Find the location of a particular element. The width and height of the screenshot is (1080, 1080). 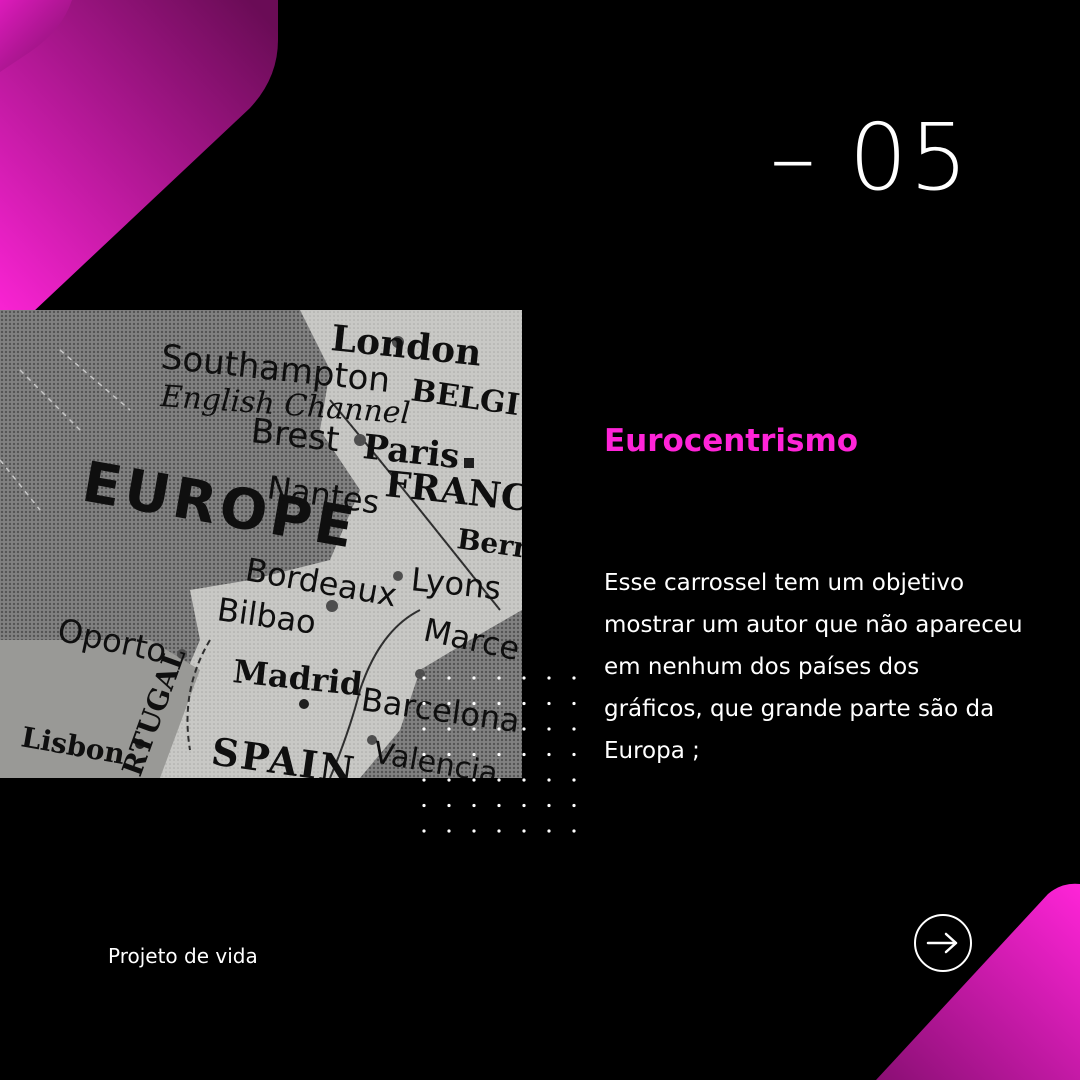

arrow-right-icon is located at coordinates (942, 943).